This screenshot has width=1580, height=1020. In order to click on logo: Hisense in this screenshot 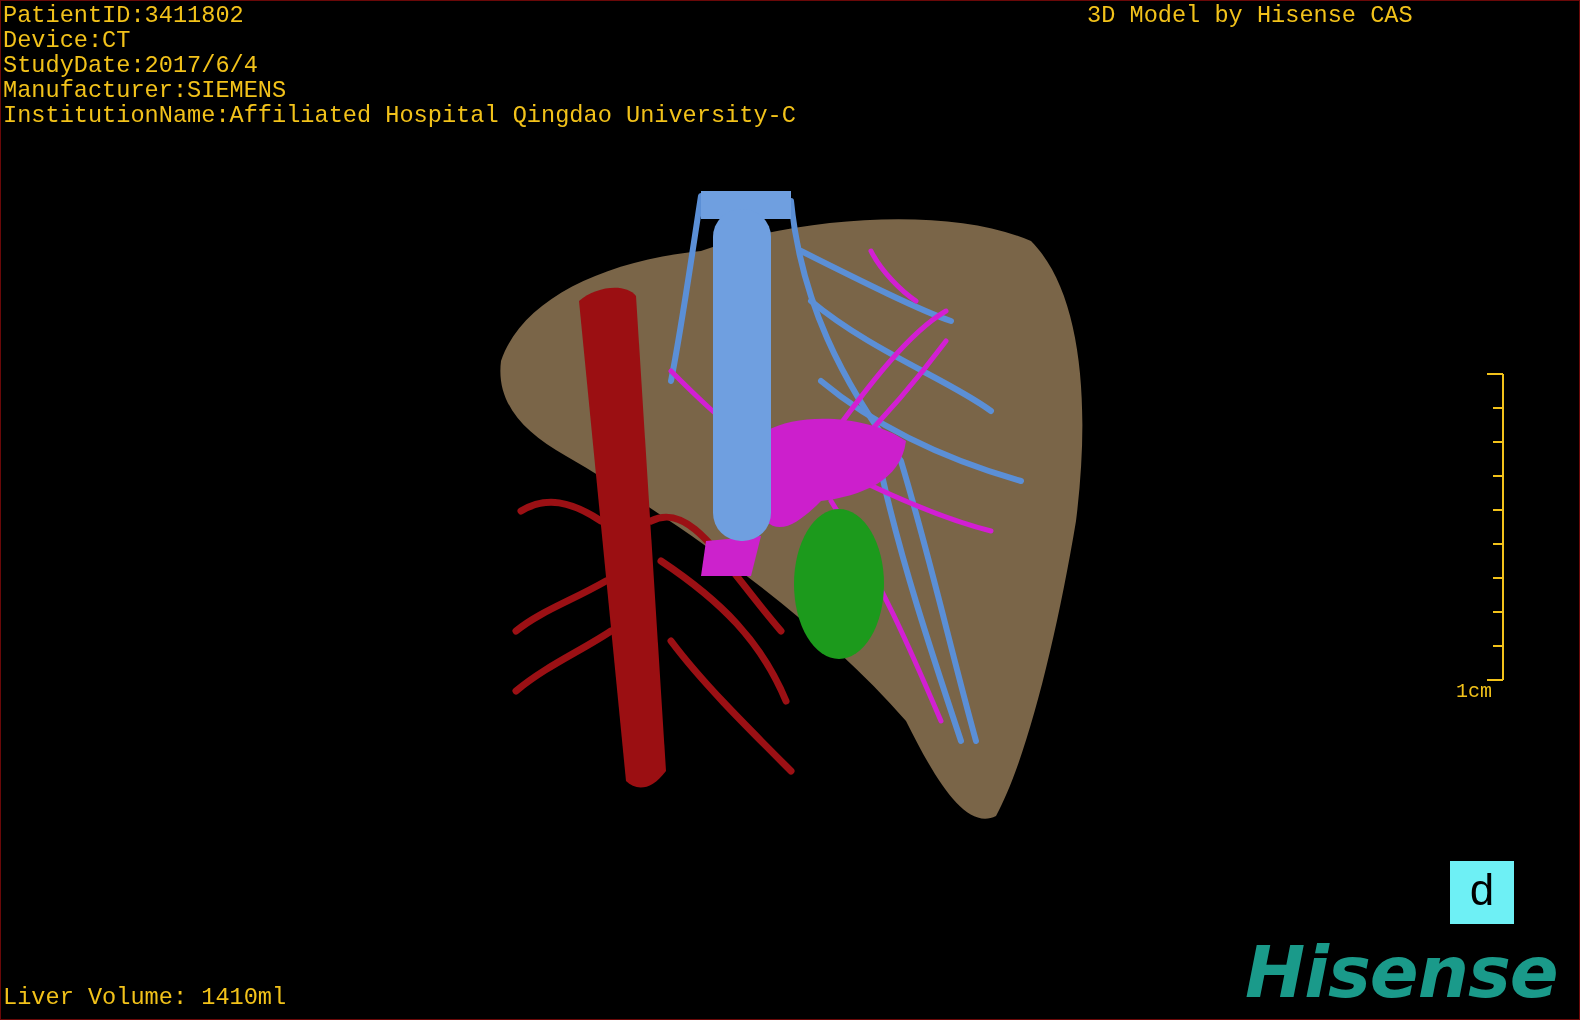, I will do `click(1401, 972)`.